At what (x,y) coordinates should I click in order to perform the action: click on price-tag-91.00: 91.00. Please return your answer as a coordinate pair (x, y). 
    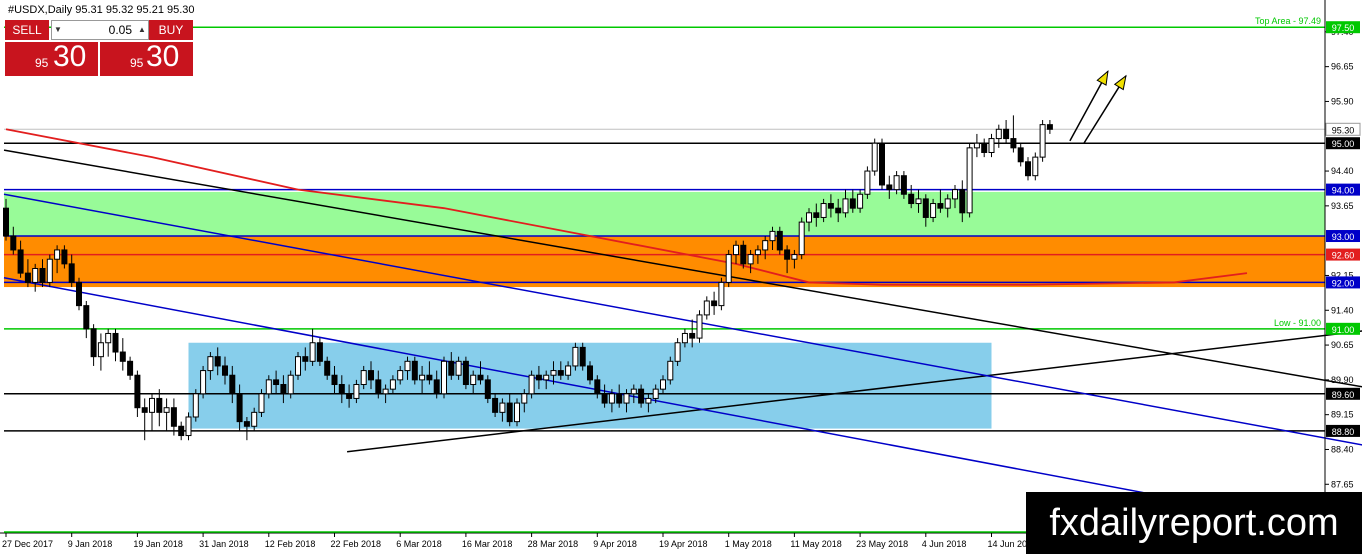
    Looking at the image, I should click on (1343, 330).